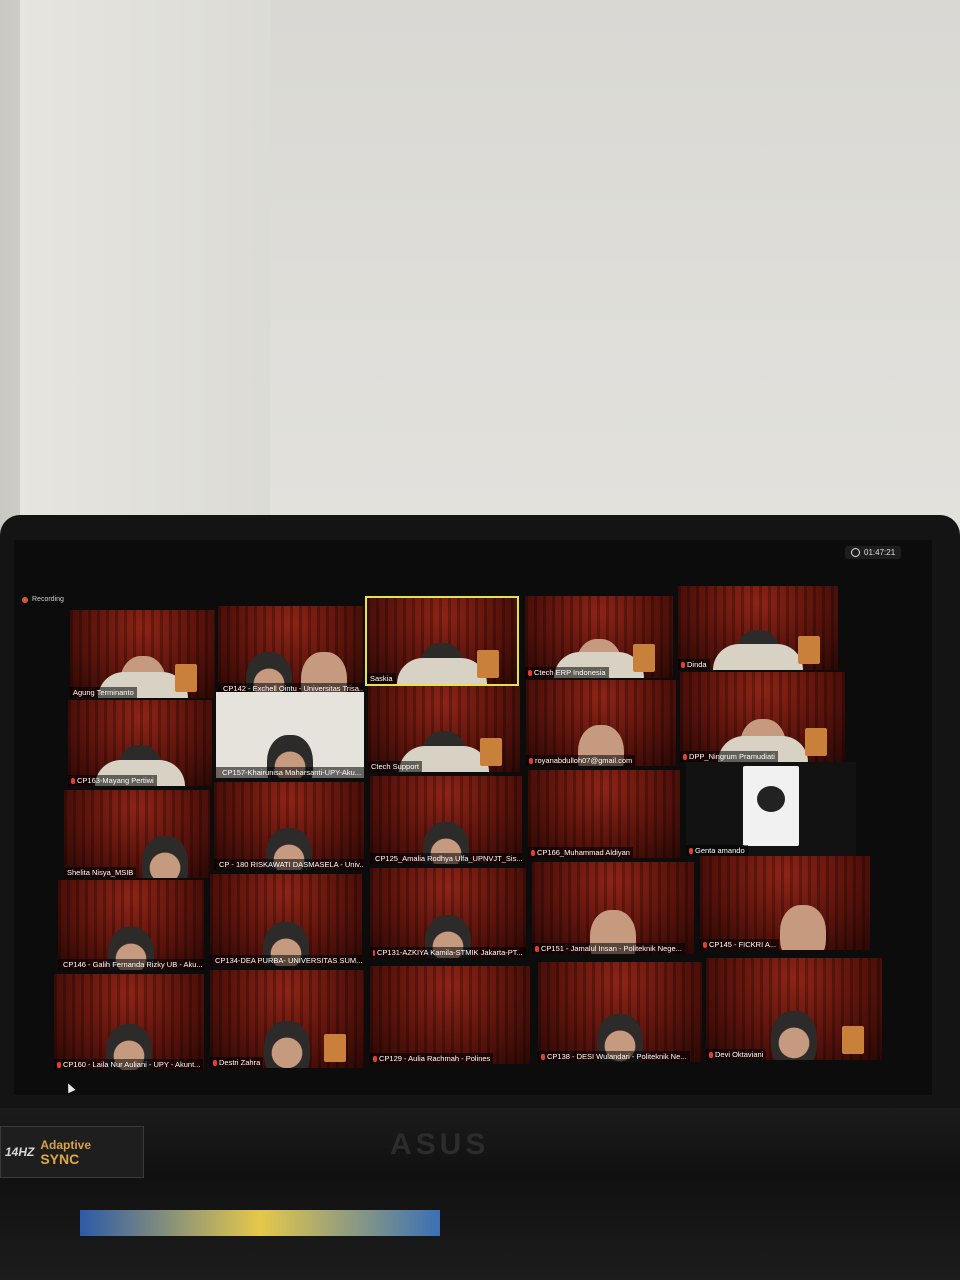  Describe the element at coordinates (440, 1144) in the screenshot. I see `brand-logo: ASUS` at that location.